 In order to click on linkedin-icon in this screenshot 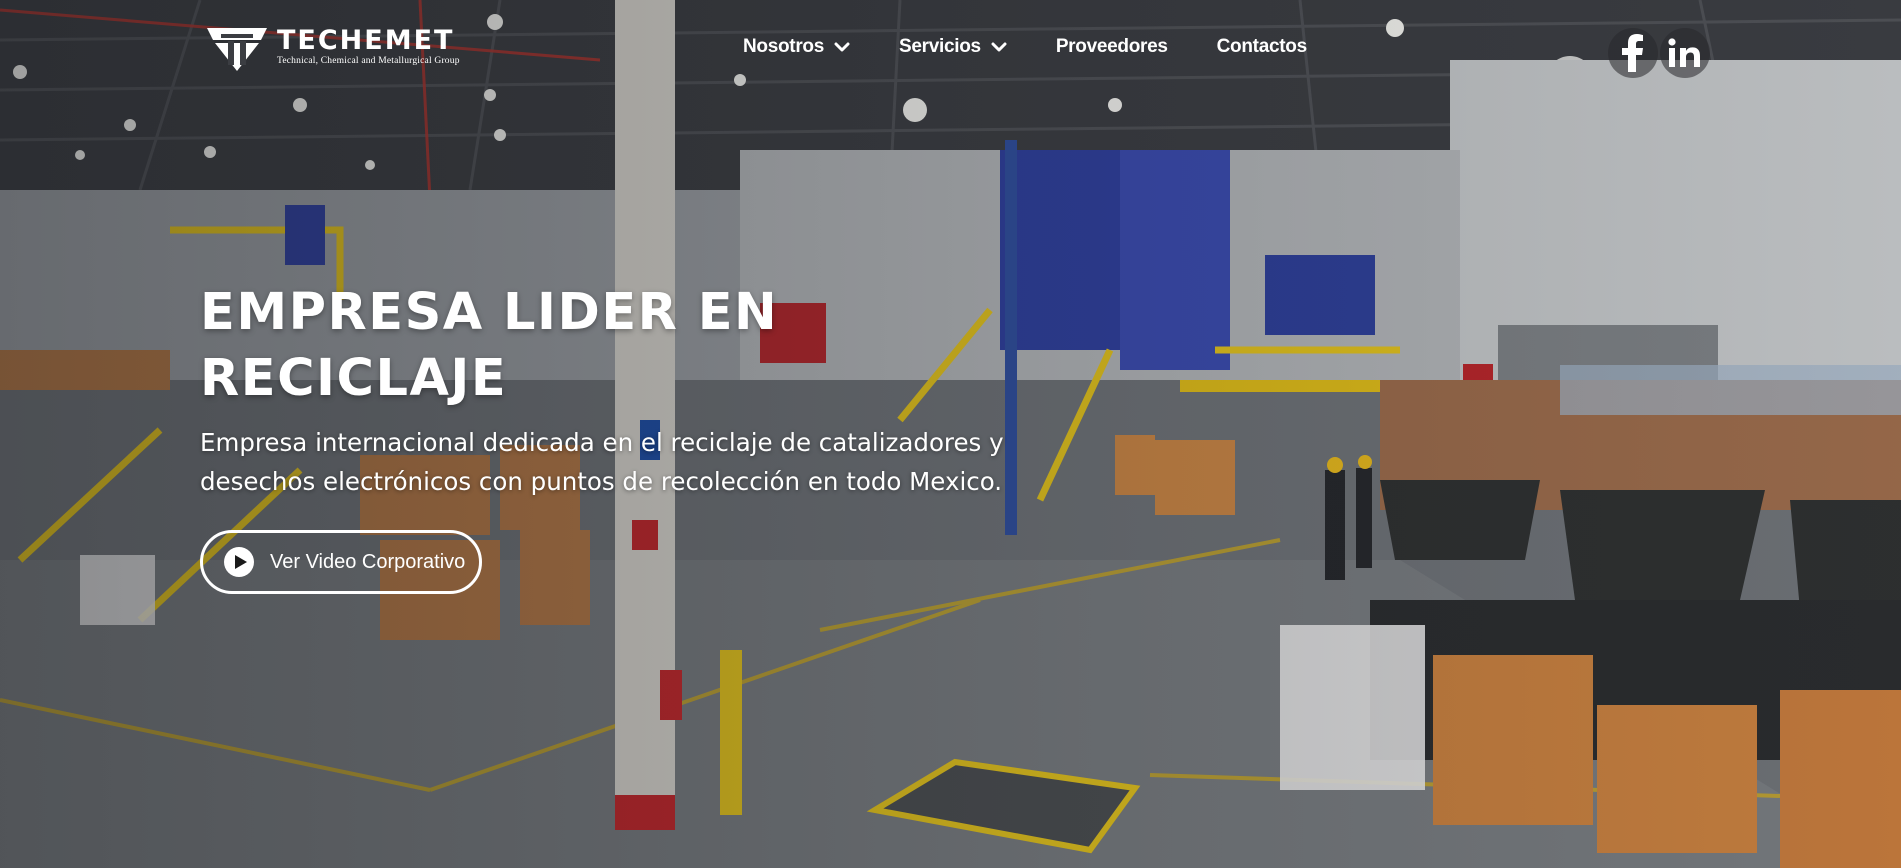, I will do `click(1684, 52)`.